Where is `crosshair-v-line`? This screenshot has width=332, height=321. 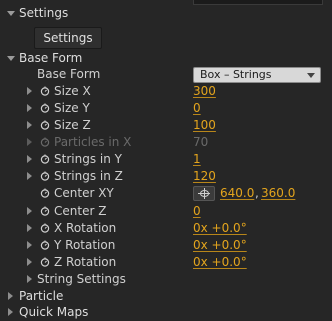
crosshair-v-line is located at coordinates (204, 193).